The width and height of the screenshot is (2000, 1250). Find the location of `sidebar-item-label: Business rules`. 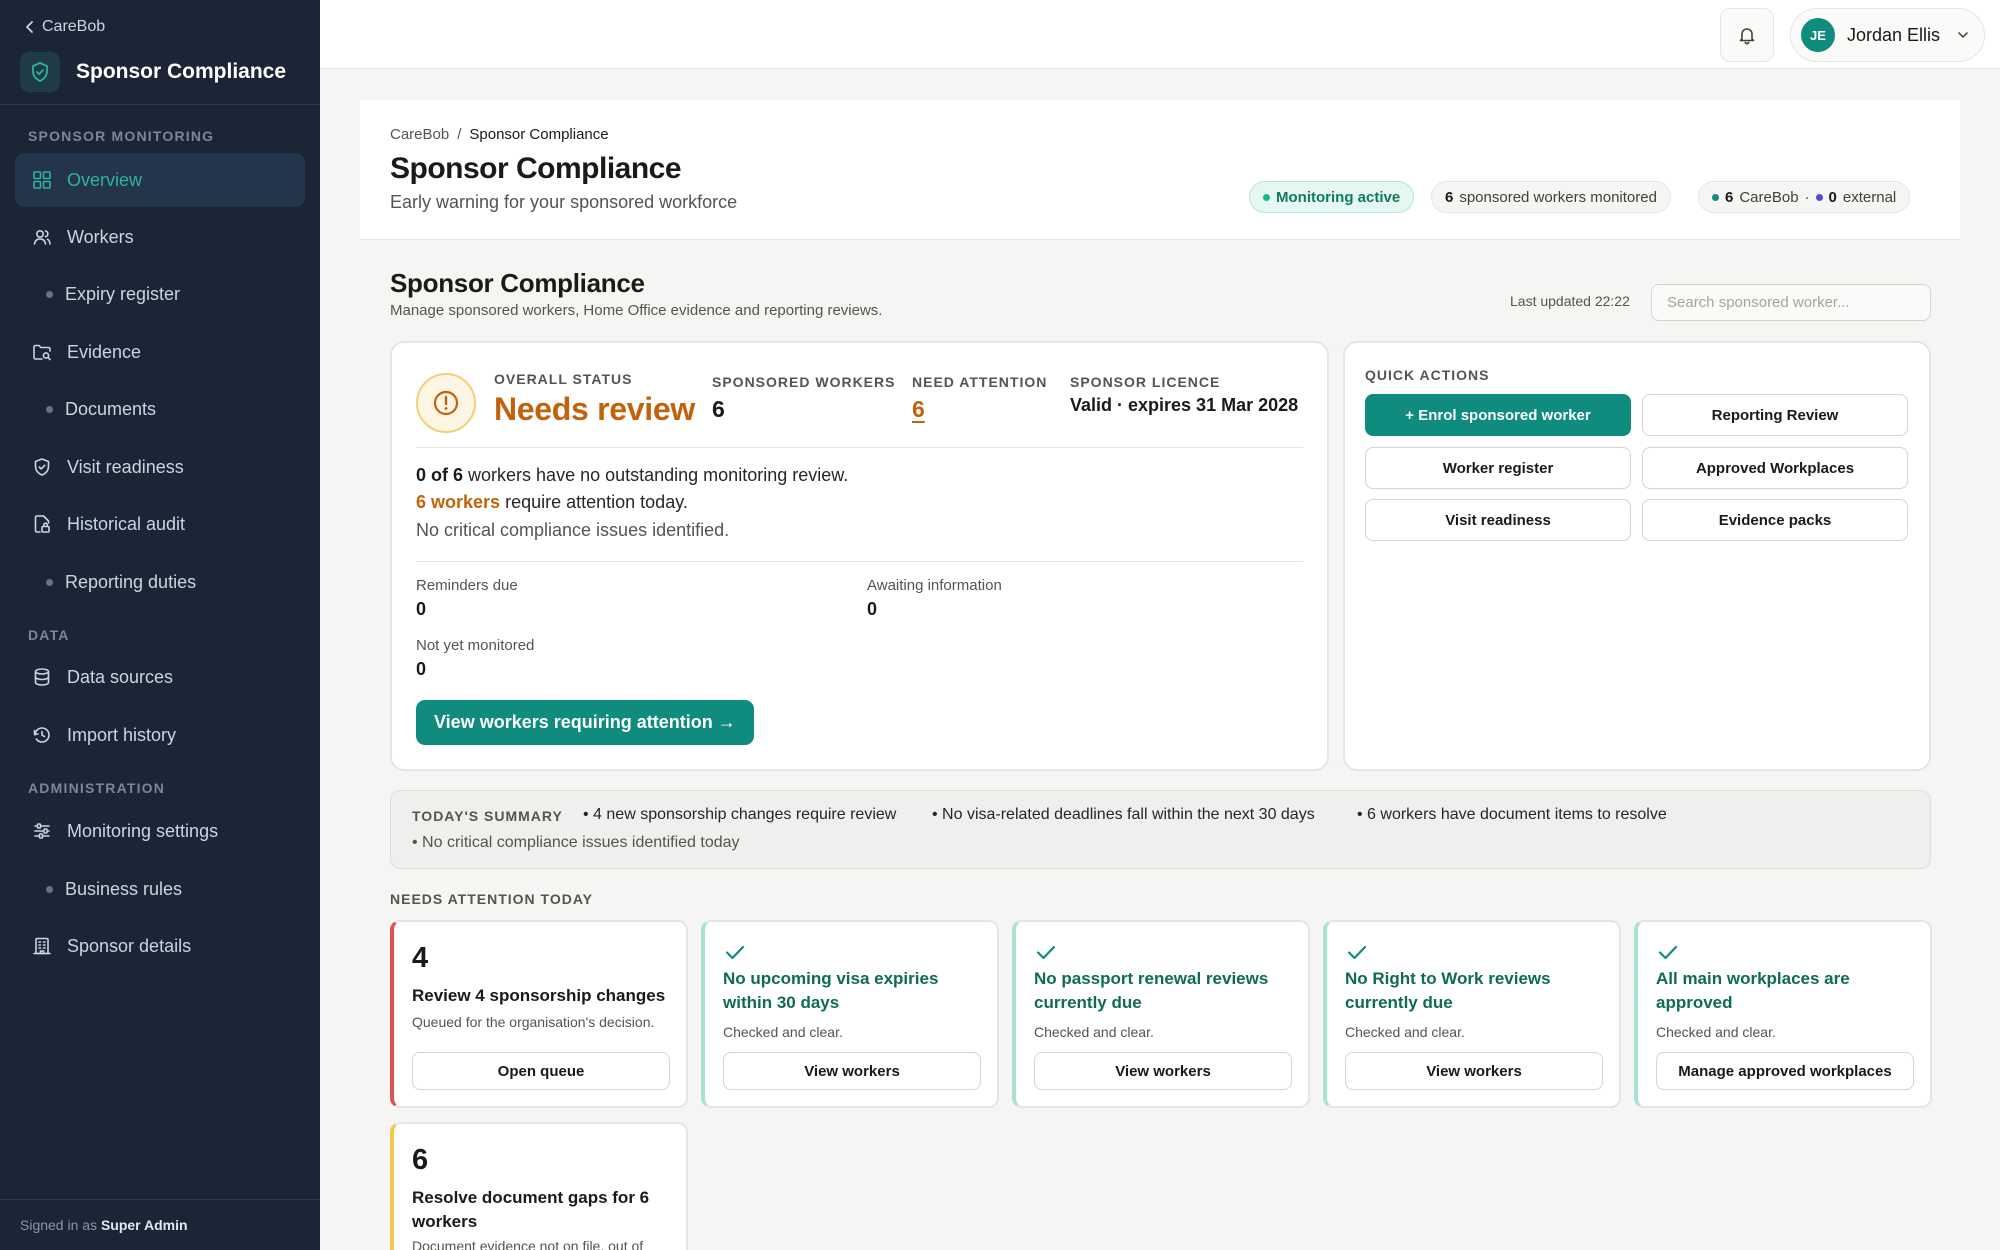

sidebar-item-label: Business rules is located at coordinates (124, 888).